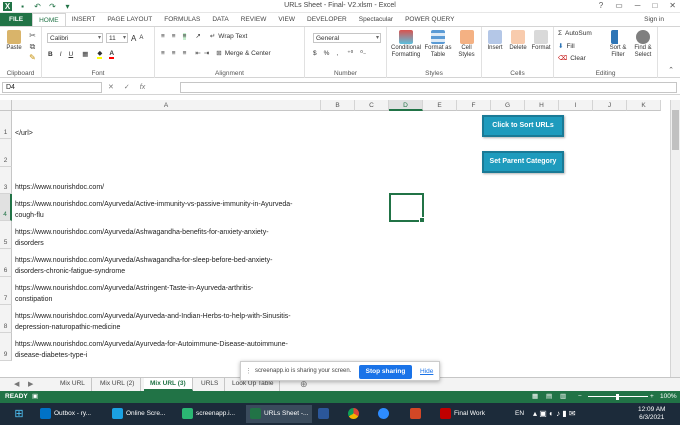 The height and width of the screenshot is (425, 680). I want to click on column-header-j: J, so click(610, 105).